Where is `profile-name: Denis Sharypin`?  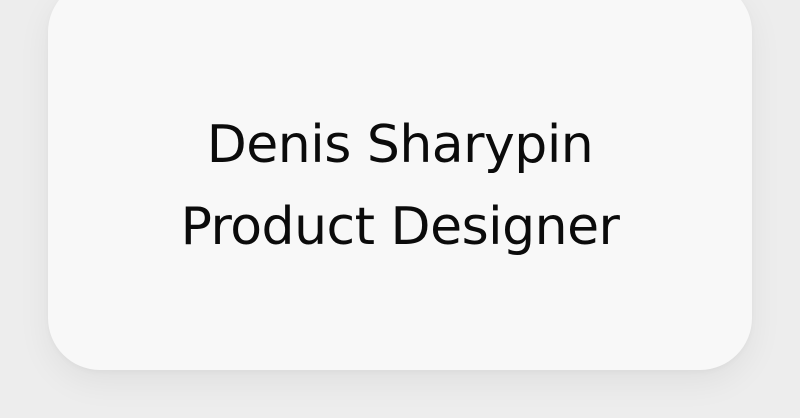
profile-name: Denis Sharypin is located at coordinates (400, 145).